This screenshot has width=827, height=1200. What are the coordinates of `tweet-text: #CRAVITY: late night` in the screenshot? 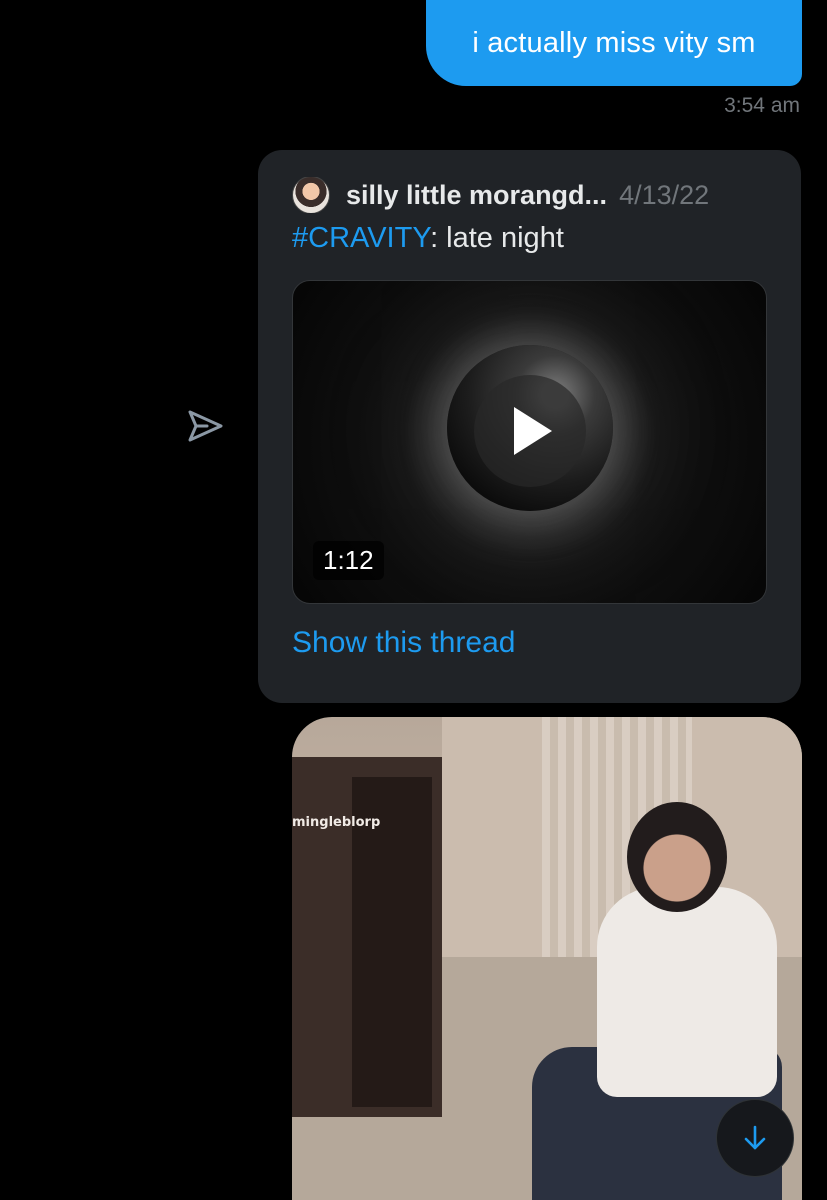 It's located at (428, 238).